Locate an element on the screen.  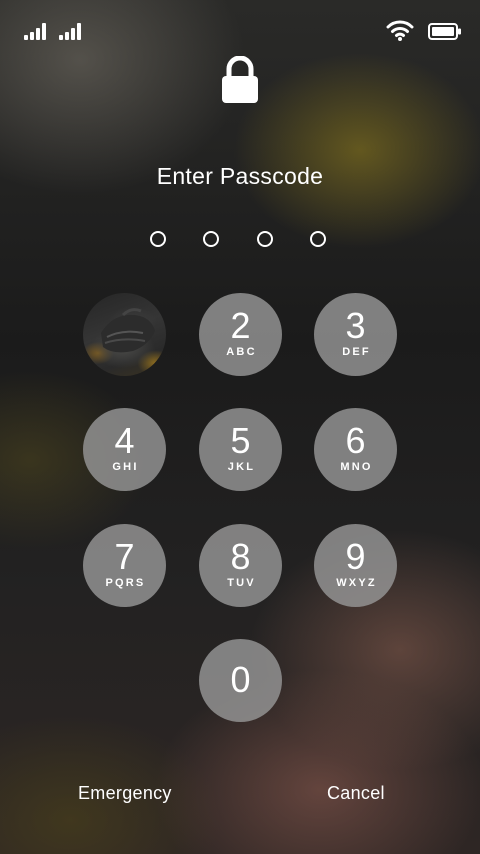
photo-thumbnail-image is located at coordinates (128, 330).